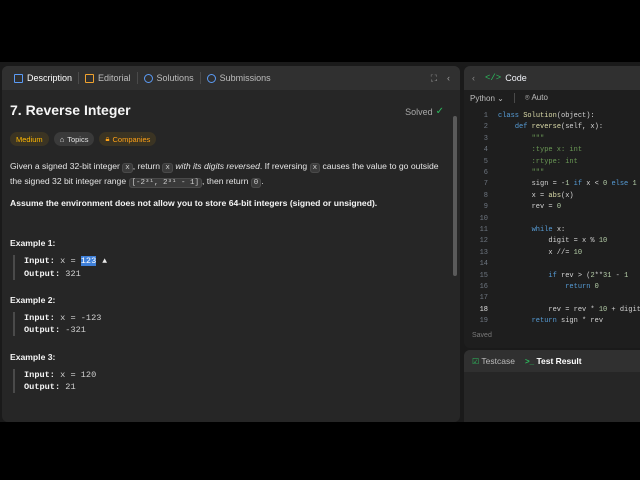  I want to click on line-number: 7, so click(485, 184).